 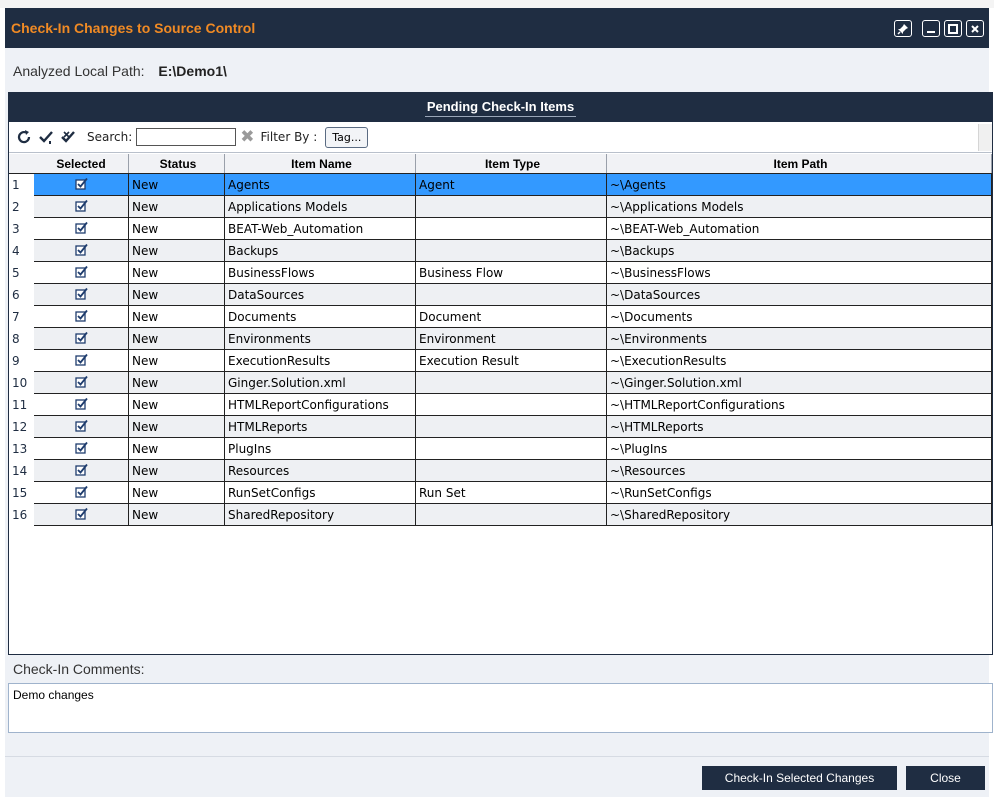 What do you see at coordinates (511, 163) in the screenshot?
I see `column-header-item-type: Item Type` at bounding box center [511, 163].